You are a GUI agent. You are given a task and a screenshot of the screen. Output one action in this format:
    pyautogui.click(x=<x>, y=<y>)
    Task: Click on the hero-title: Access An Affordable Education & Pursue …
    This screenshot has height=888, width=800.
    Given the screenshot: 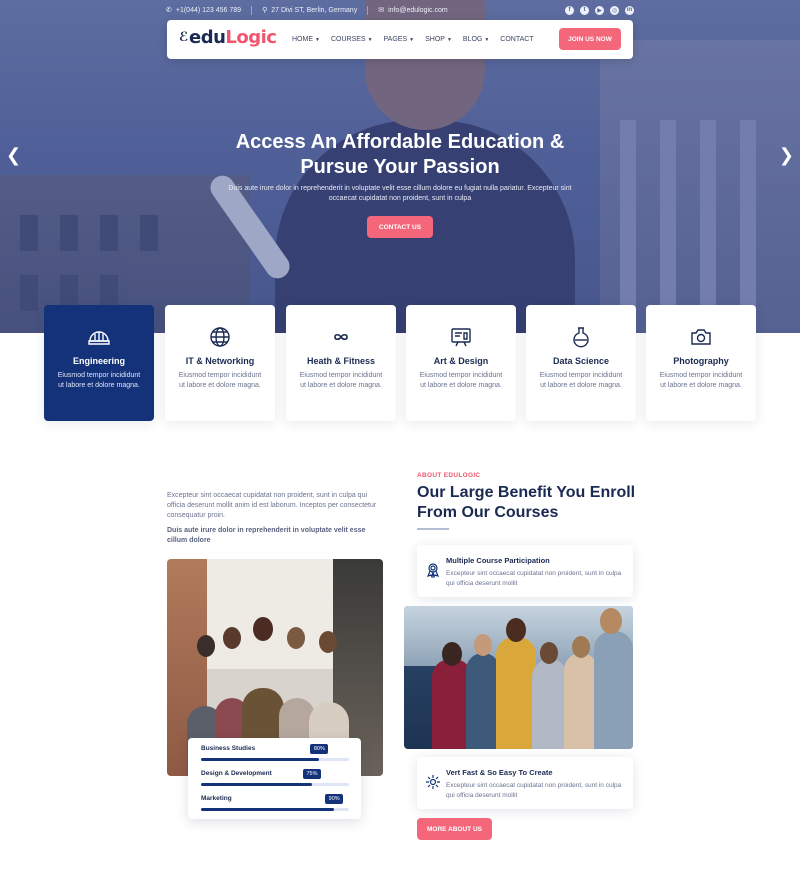 What is the action you would take?
    pyautogui.click(x=400, y=154)
    